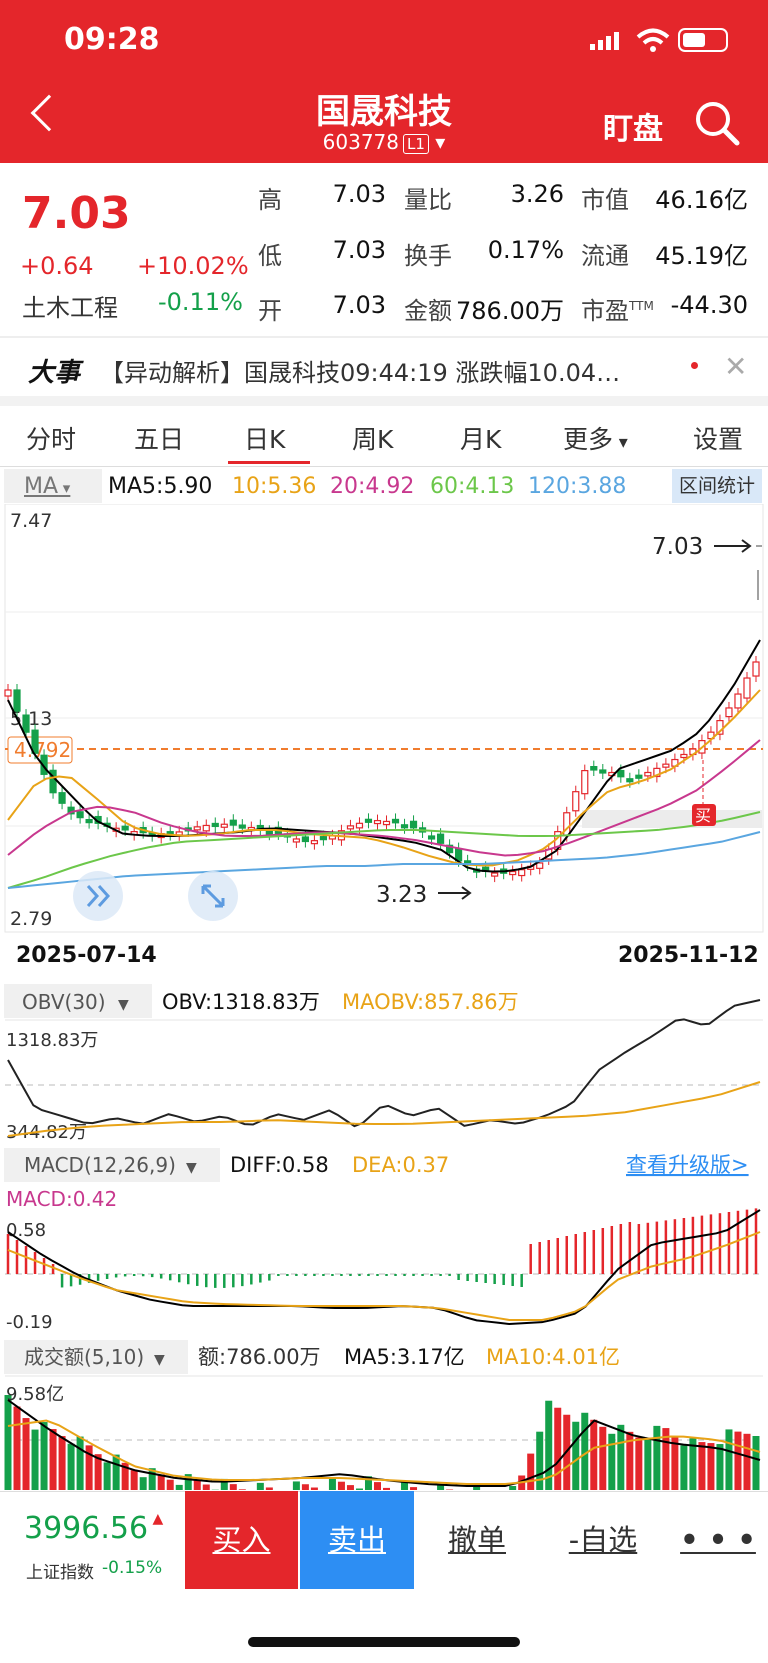 The width and height of the screenshot is (768, 1663). I want to click on maobv-line, so click(384, 1109).